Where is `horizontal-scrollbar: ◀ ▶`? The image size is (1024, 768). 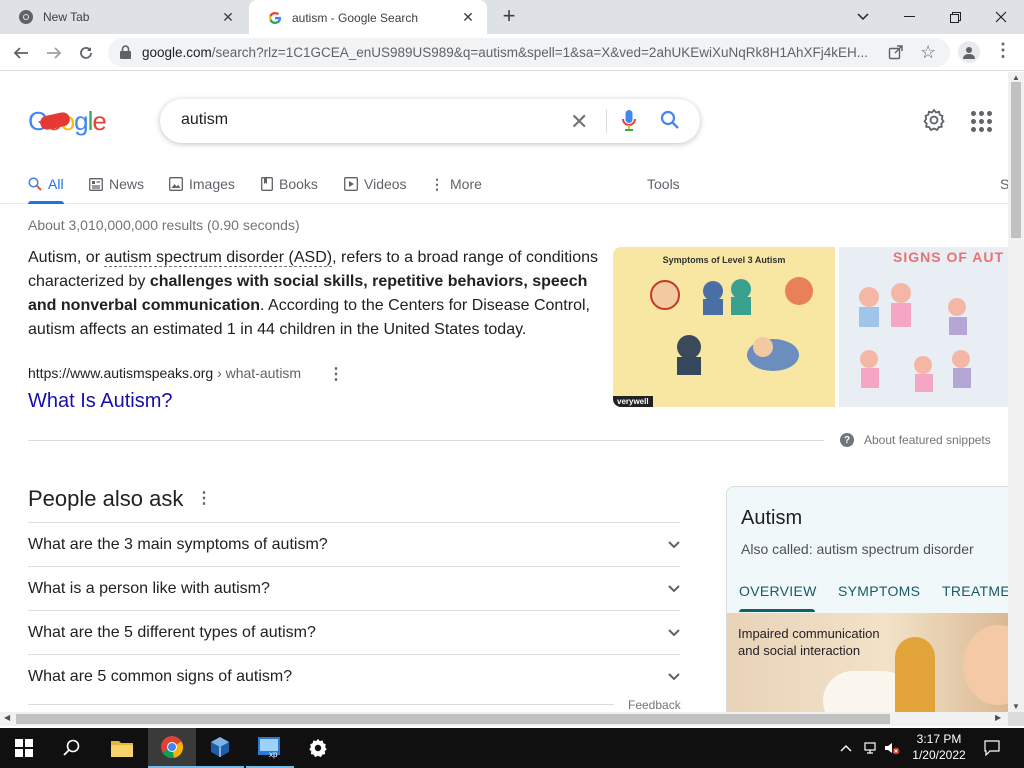
horizontal-scrollbar: ◀ ▶ is located at coordinates (504, 719).